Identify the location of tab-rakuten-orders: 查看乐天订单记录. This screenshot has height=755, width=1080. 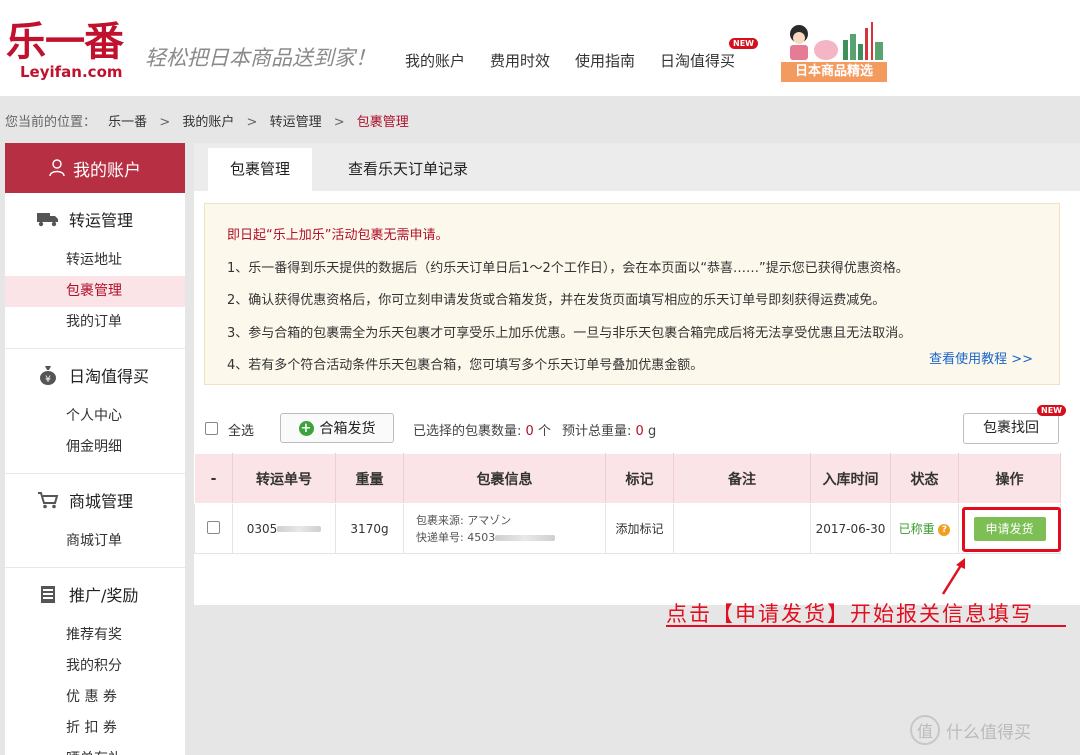
(408, 169).